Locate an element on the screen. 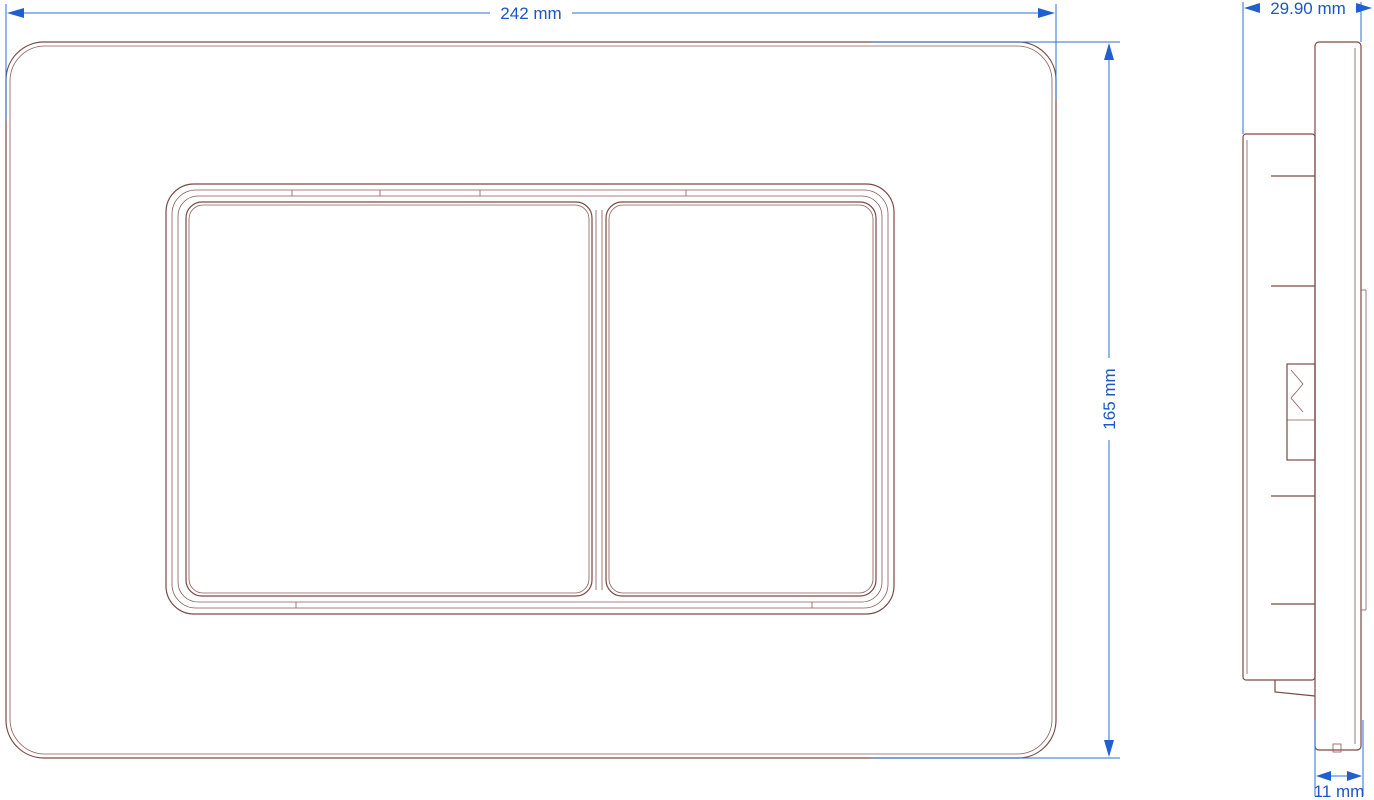  width-label: 242 mm is located at coordinates (530, 13).